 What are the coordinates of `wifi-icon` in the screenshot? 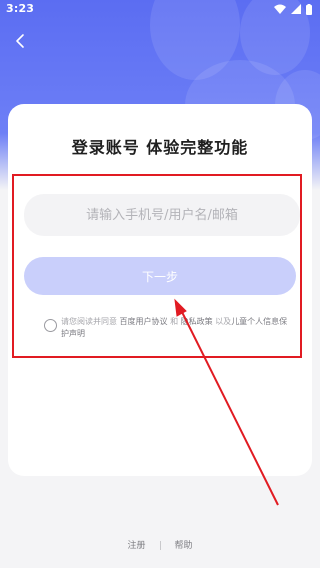 It's located at (280, 9).